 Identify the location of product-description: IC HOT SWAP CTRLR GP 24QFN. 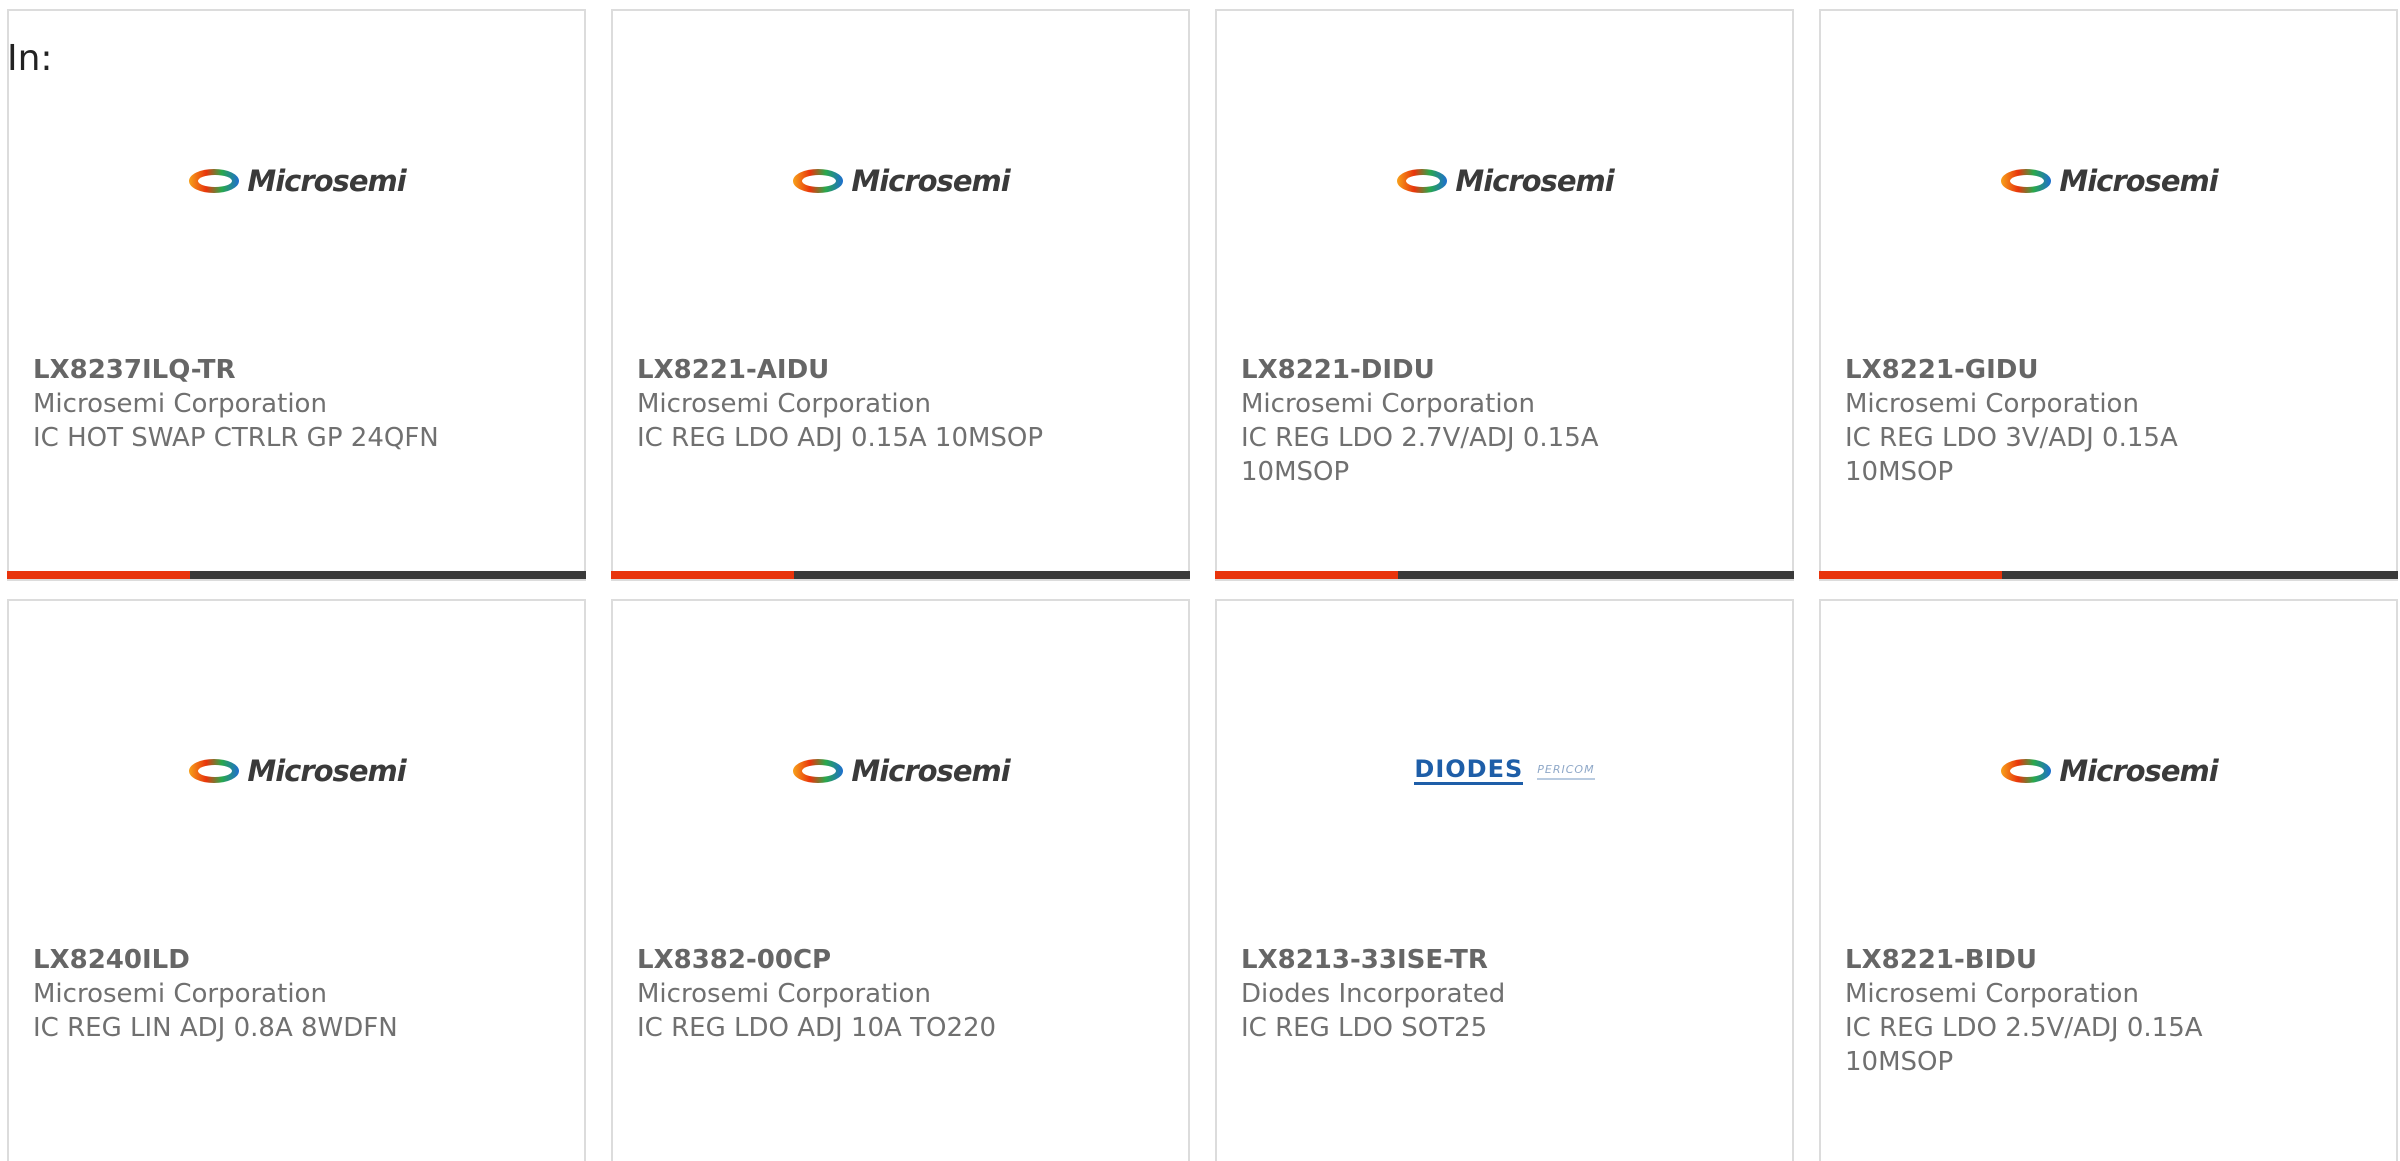
(236, 438).